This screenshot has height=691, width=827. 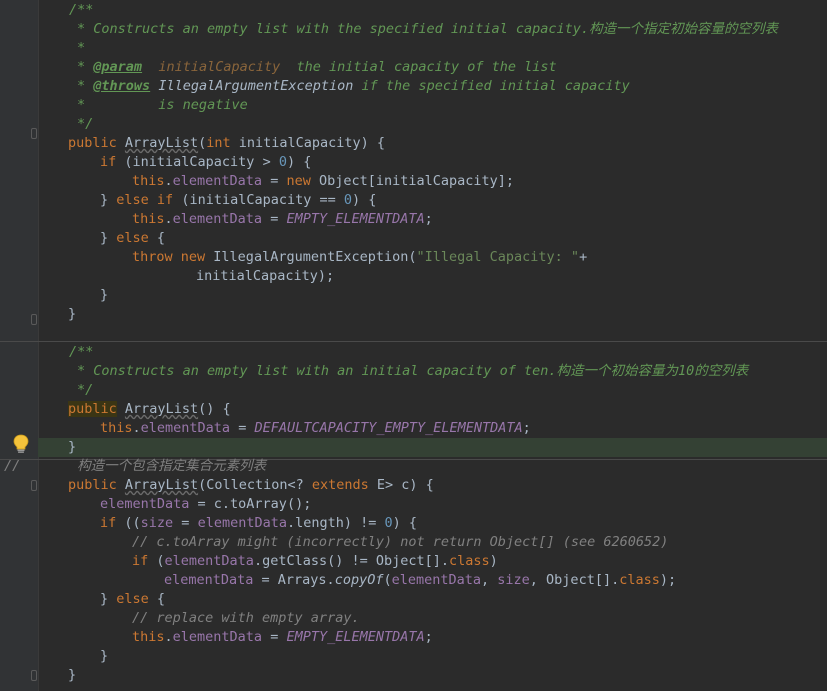 I want to click on code-text: initialCapacity);, so click(x=265, y=276).